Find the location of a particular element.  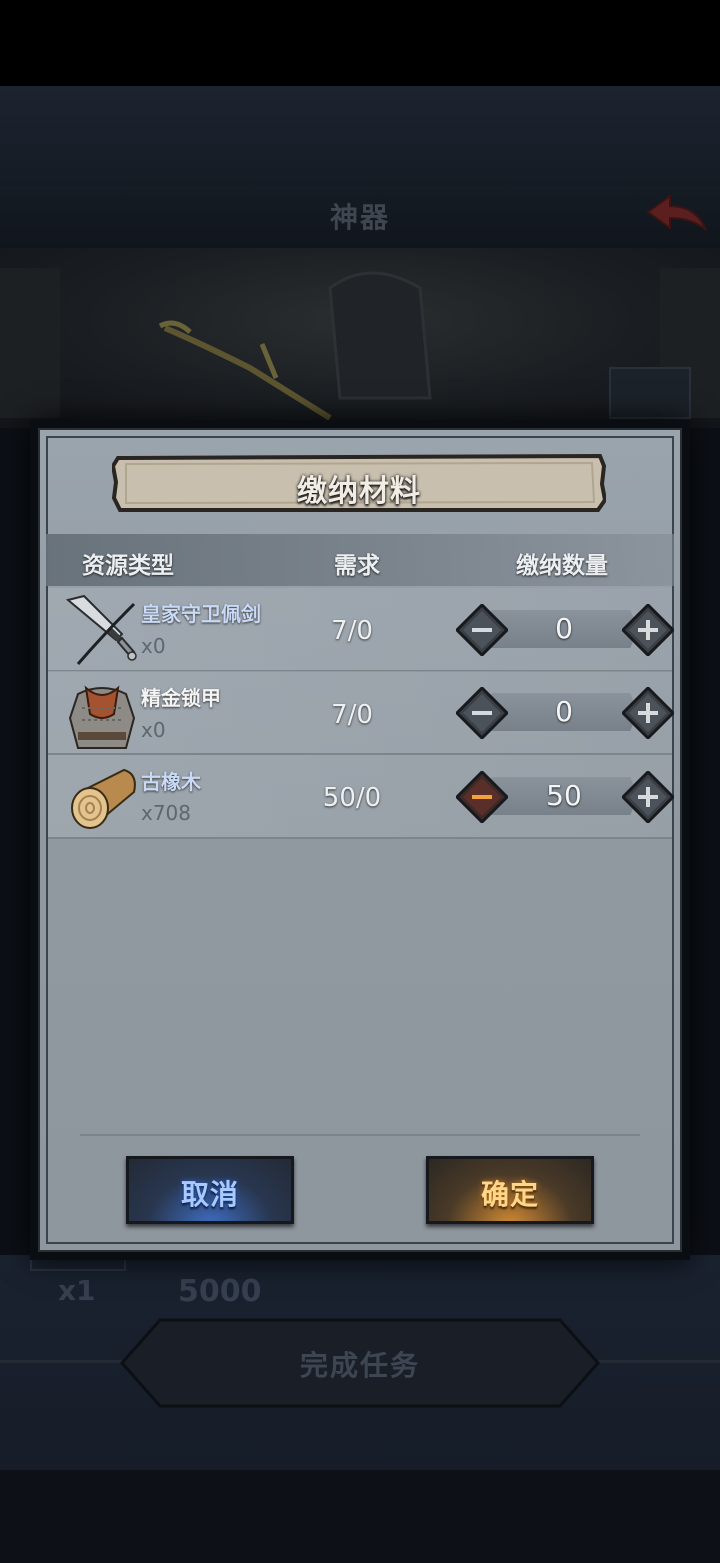

confirm-button: 确定 is located at coordinates (510, 1190).